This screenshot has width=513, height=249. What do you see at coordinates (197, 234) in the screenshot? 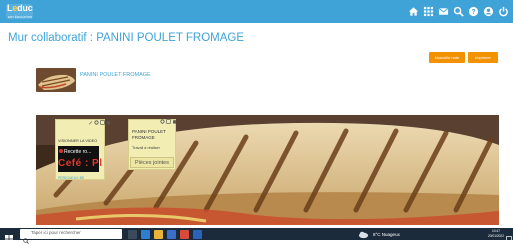
I see `word-icon` at bounding box center [197, 234].